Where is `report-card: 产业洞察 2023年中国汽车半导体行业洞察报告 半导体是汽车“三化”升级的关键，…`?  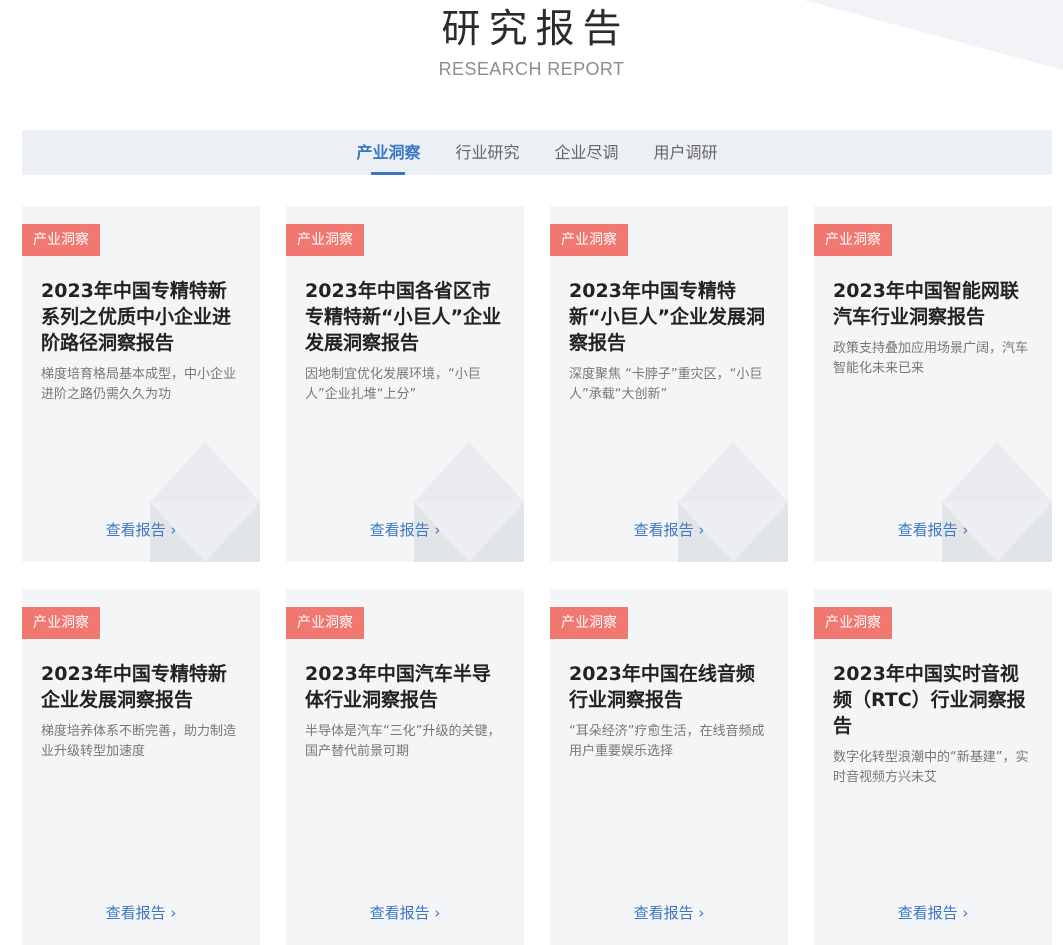
report-card: 产业洞察 2023年中国汽车半导体行业洞察报告 半导体是汽车“三化”升级的关键，… is located at coordinates (405, 767).